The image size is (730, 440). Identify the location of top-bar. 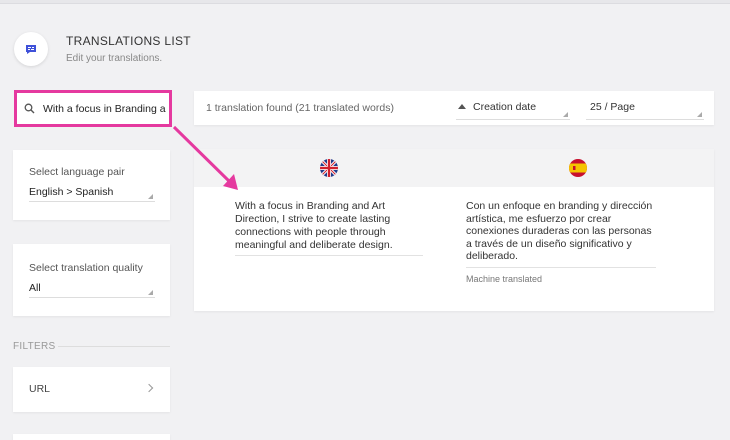
(365, 2).